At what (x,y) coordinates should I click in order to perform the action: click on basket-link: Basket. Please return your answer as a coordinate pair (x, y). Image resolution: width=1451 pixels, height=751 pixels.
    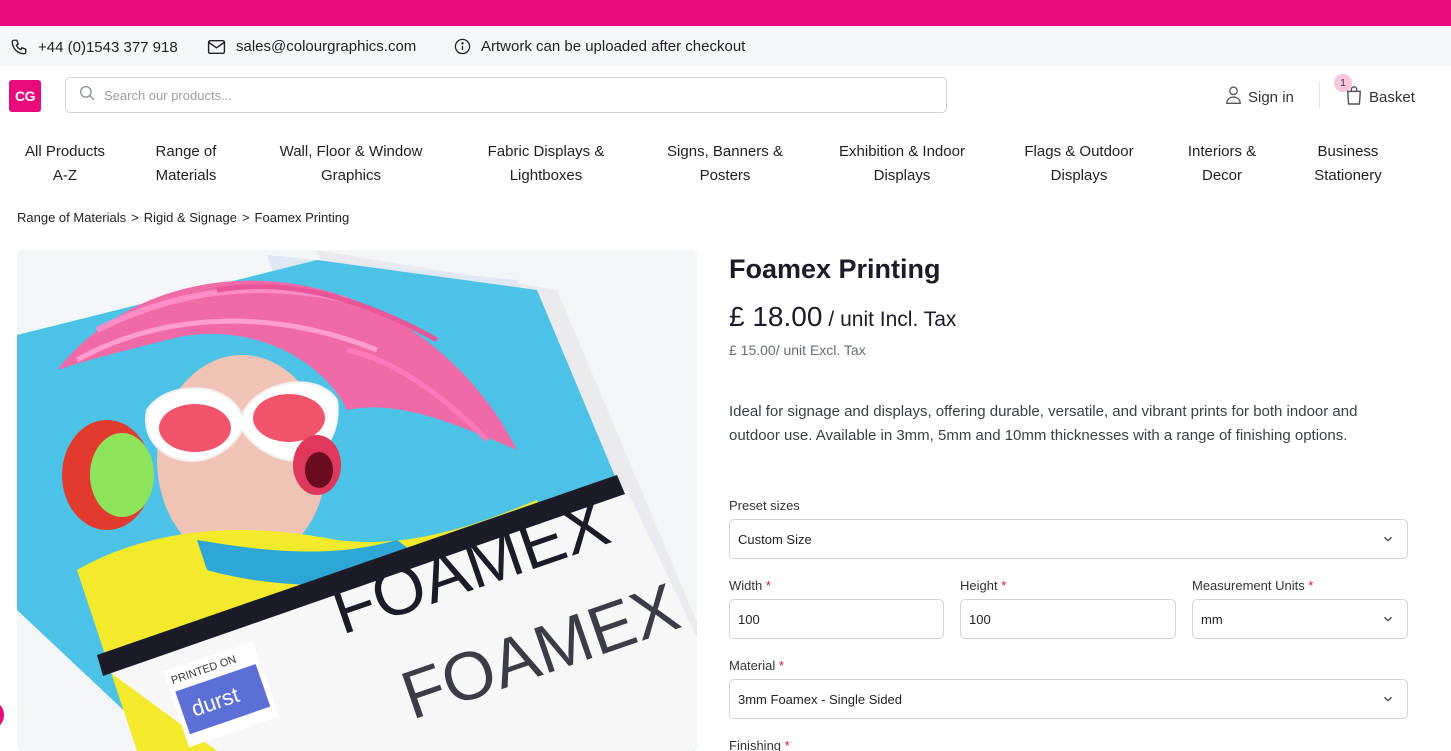
    Looking at the image, I should click on (1380, 97).